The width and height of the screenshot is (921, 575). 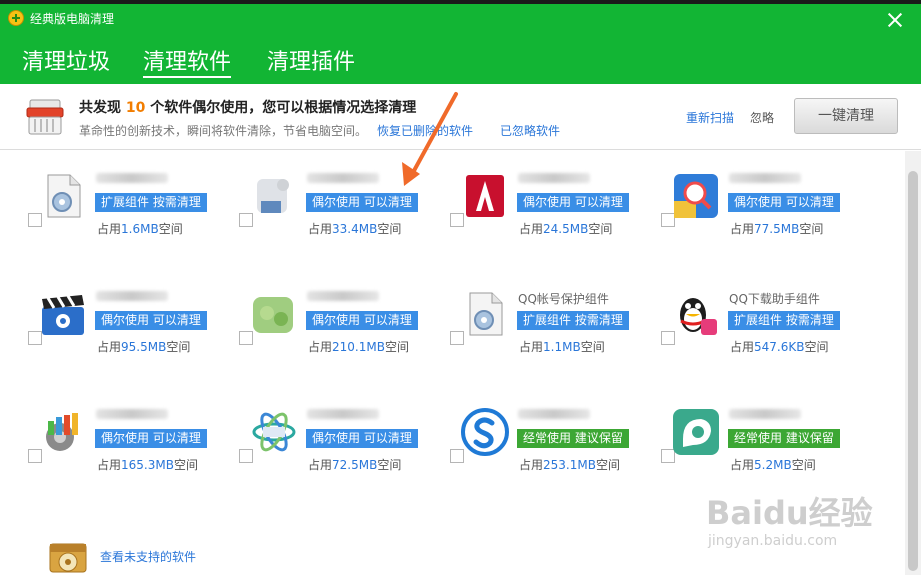 What do you see at coordinates (63, 432) in the screenshot?
I see `gear-tools-icon` at bounding box center [63, 432].